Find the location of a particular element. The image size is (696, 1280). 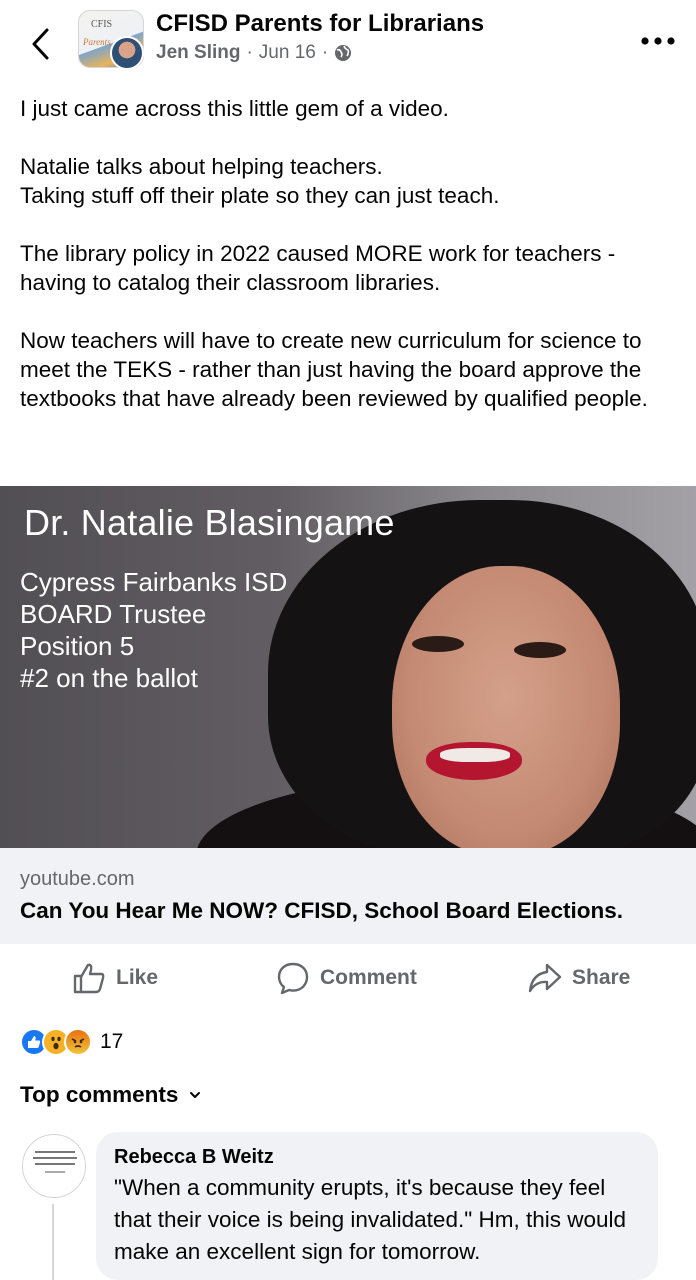

comment-button: Comment is located at coordinates (346, 978).